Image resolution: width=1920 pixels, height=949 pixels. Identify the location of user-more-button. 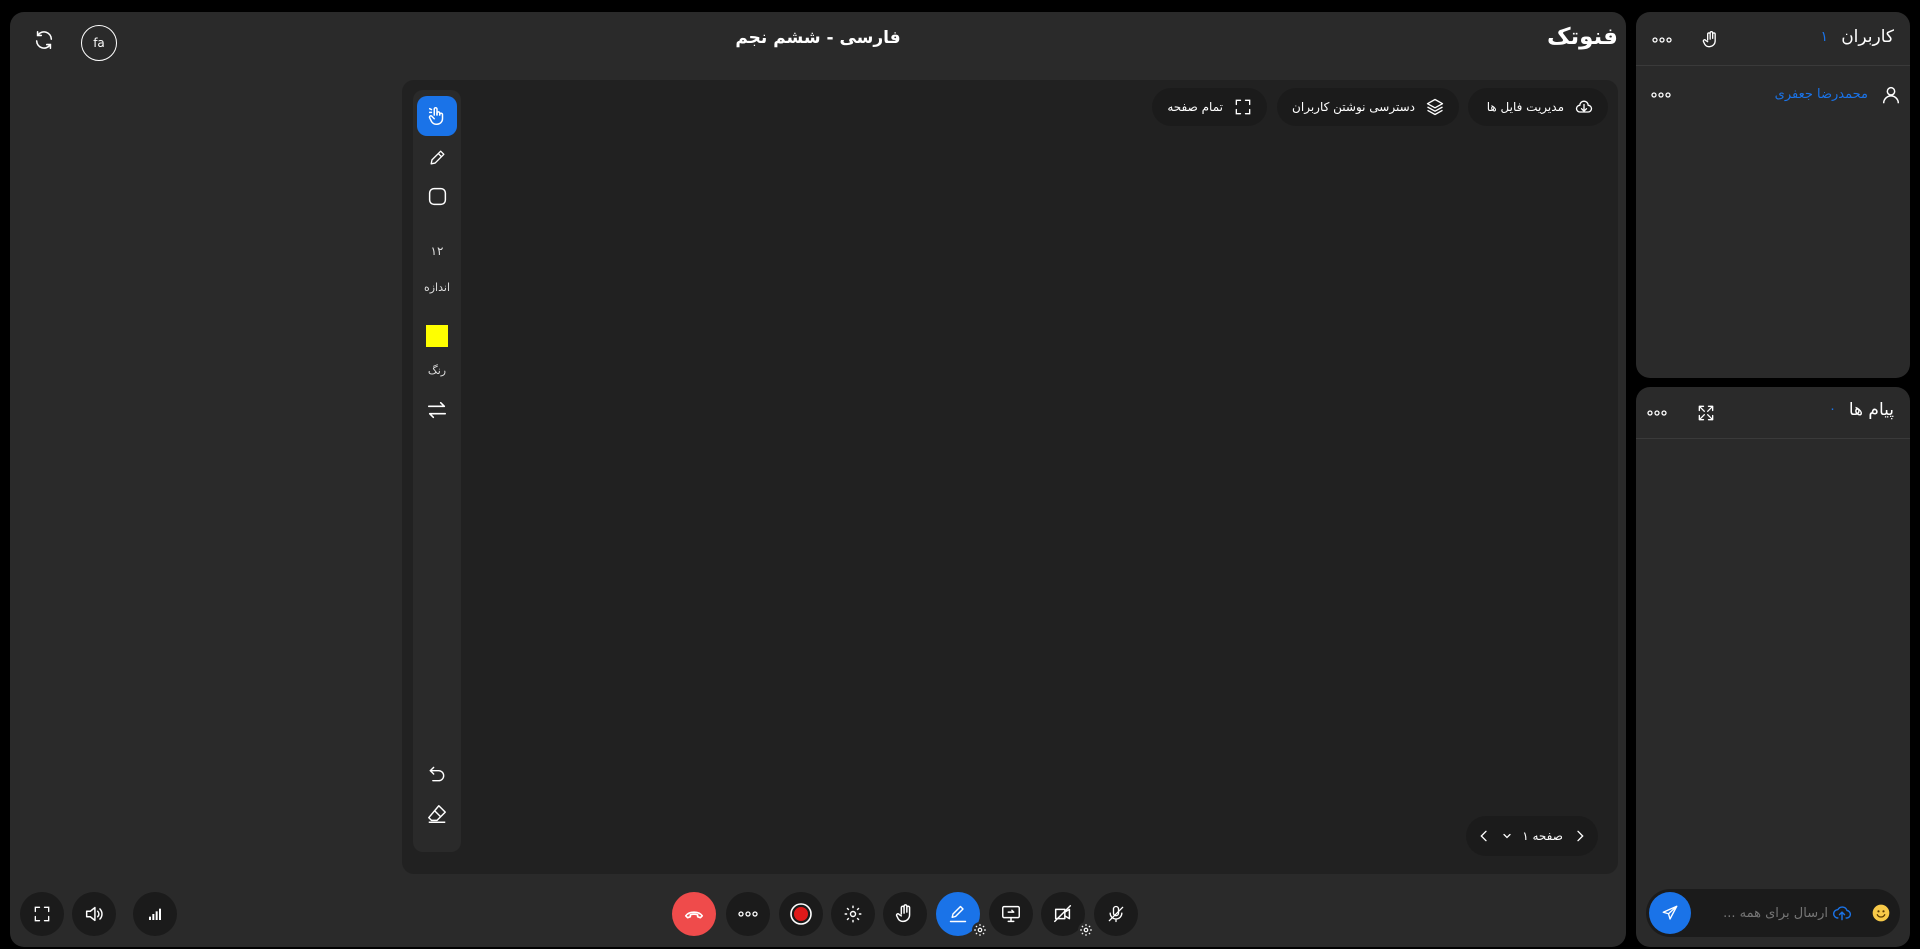
(1661, 95).